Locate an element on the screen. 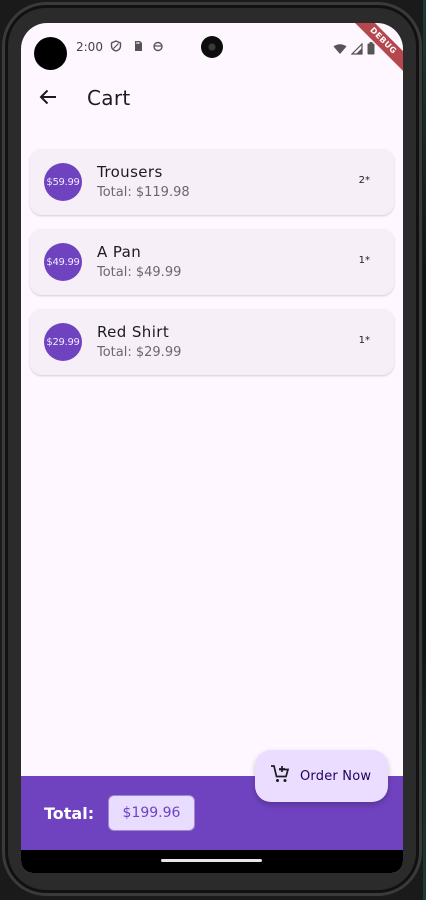  item-total: Total: $49.99 is located at coordinates (139, 272).